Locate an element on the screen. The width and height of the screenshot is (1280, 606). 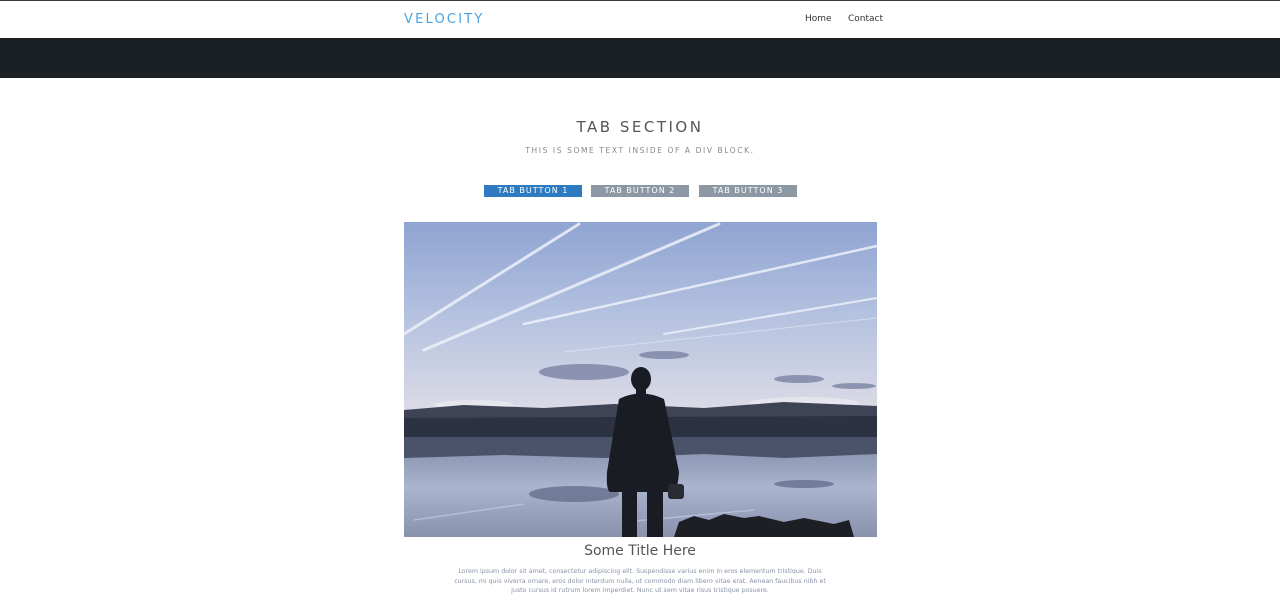
tab-button-3: TAB BUTTON 3 is located at coordinates (748, 191).